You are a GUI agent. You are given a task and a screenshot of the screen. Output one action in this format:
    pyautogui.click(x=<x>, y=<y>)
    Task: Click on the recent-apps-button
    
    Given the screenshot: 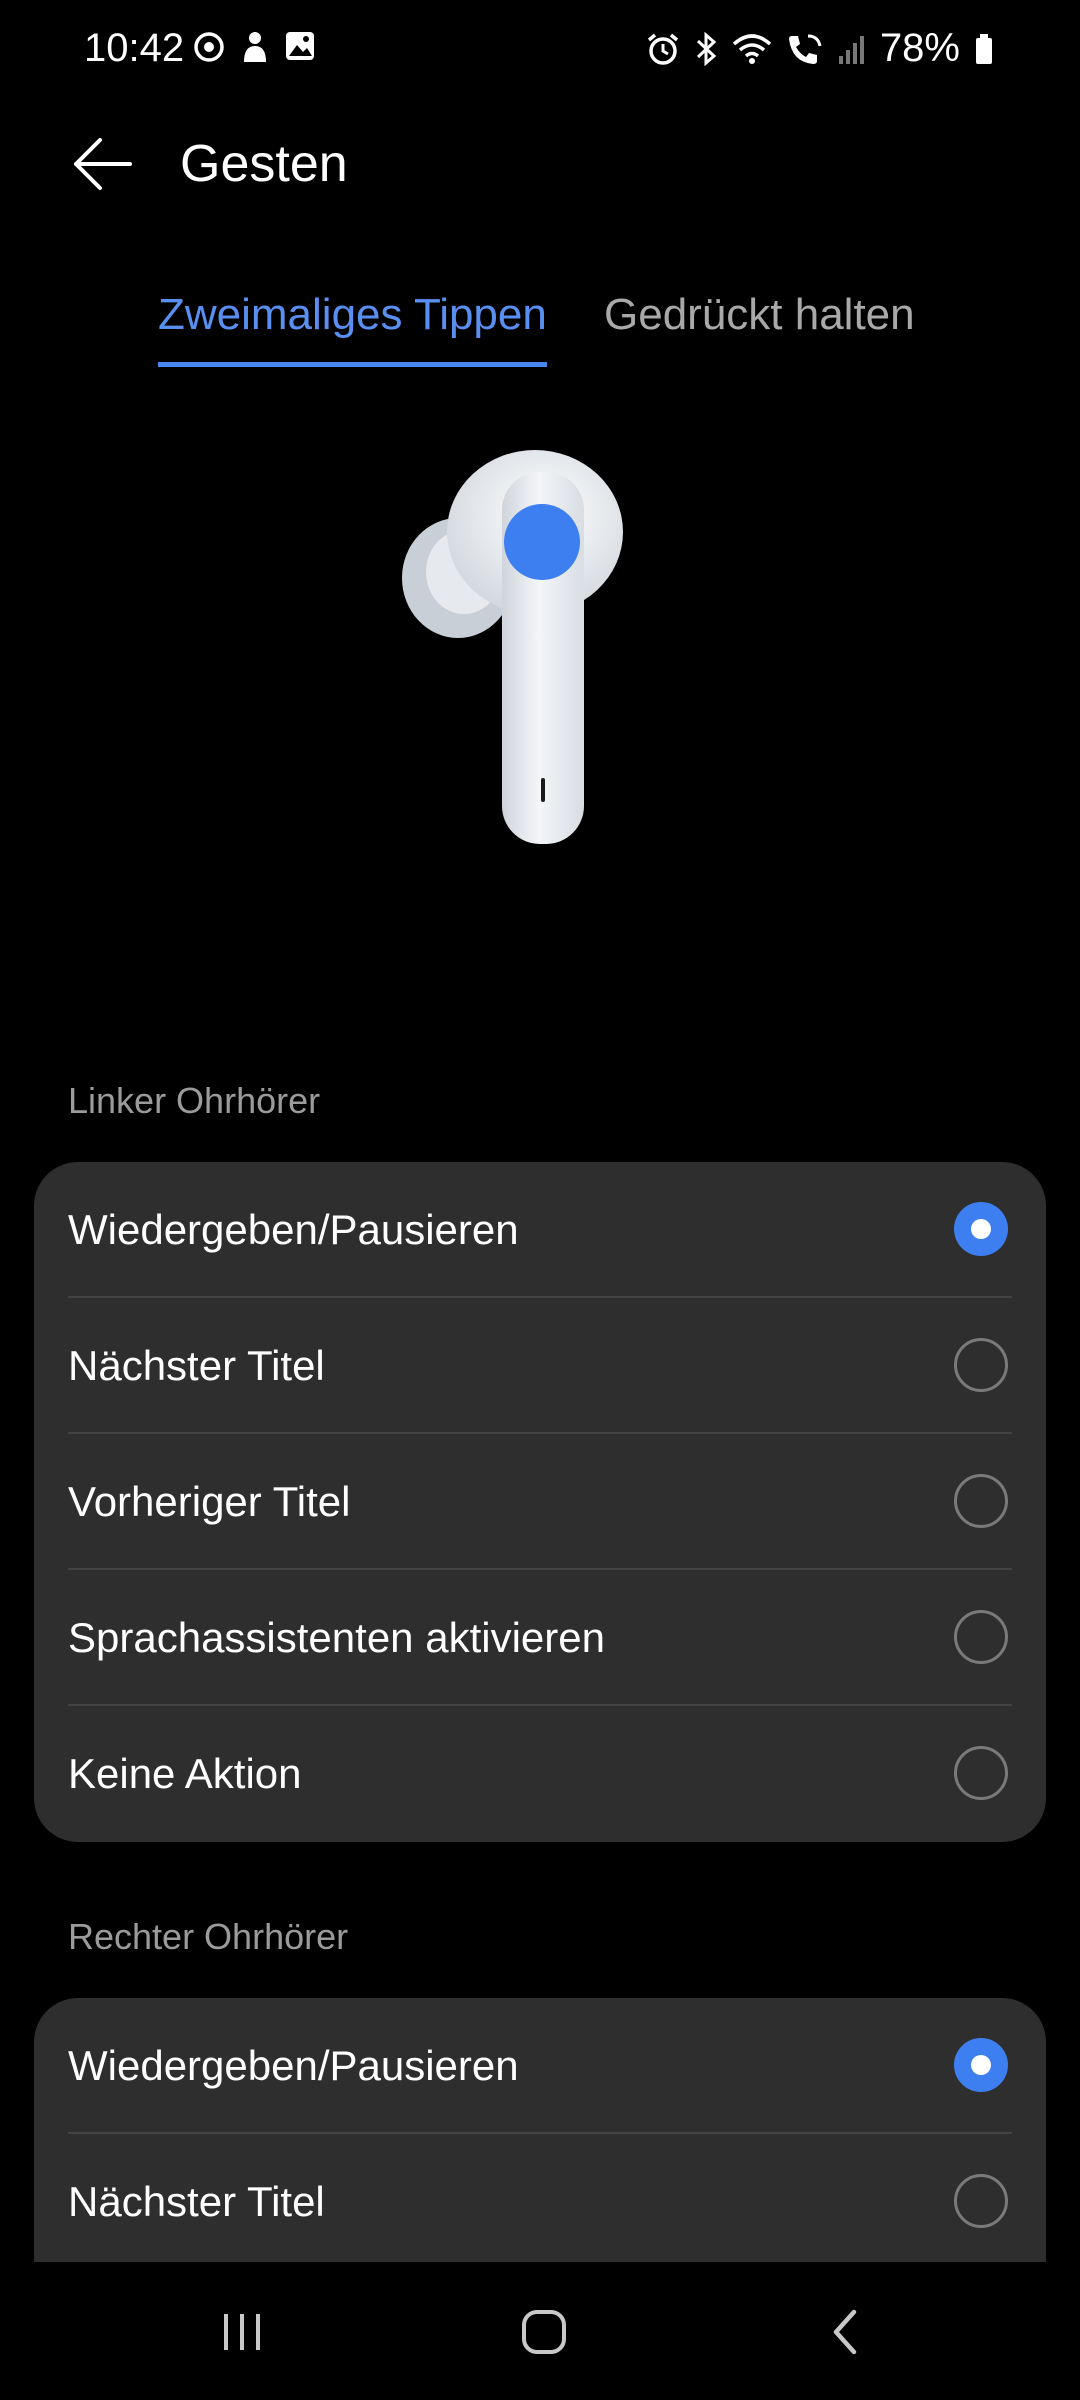 What is the action you would take?
    pyautogui.click(x=242, y=2332)
    